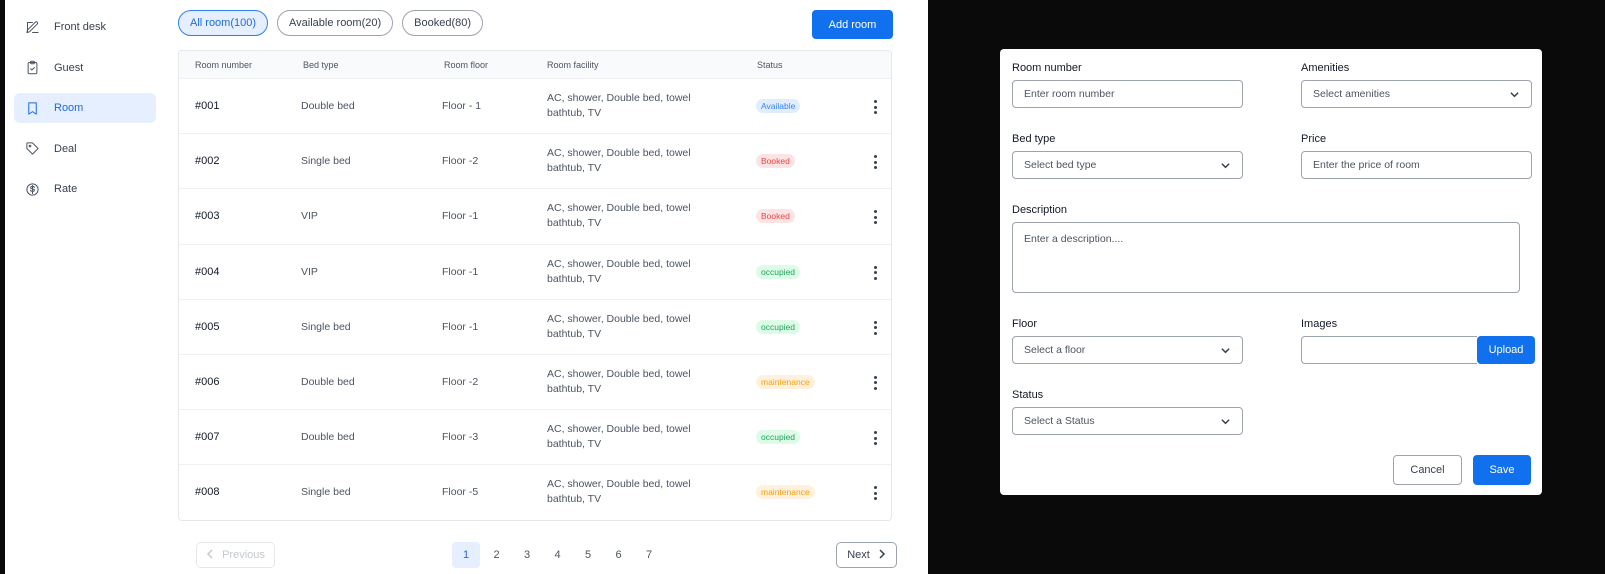 Image resolution: width=1605 pixels, height=574 pixels. I want to click on tab-all-room: All room(100), so click(223, 23).